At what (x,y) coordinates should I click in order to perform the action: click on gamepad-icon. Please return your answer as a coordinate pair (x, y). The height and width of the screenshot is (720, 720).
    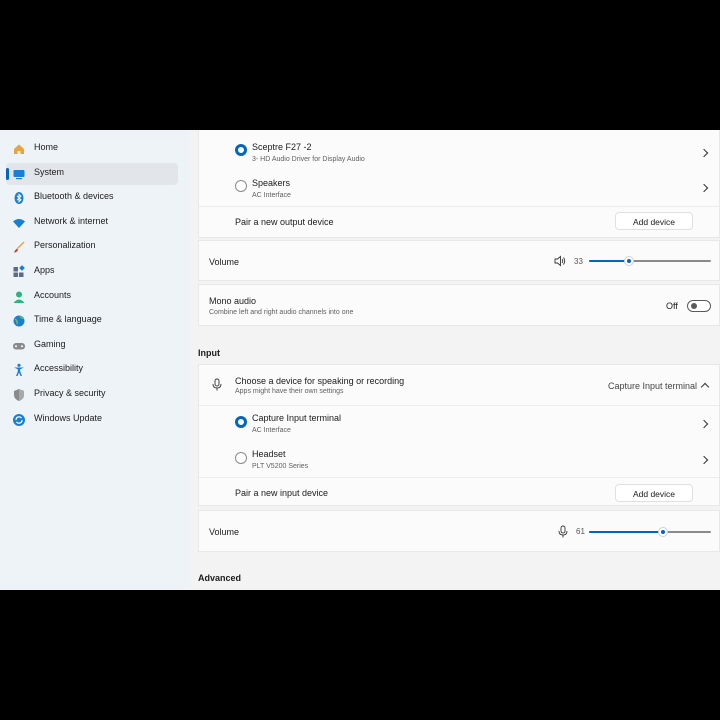
    Looking at the image, I should click on (19, 346).